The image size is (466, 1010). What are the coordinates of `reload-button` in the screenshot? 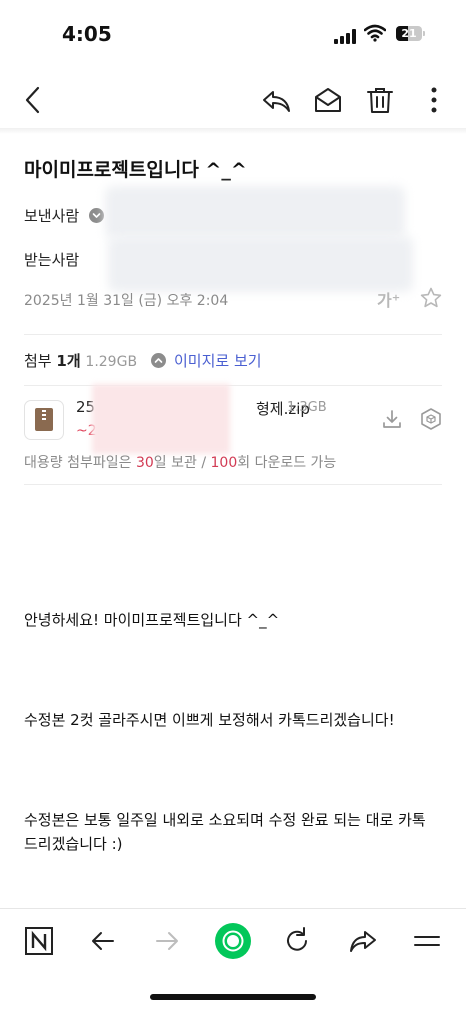 It's located at (297, 941).